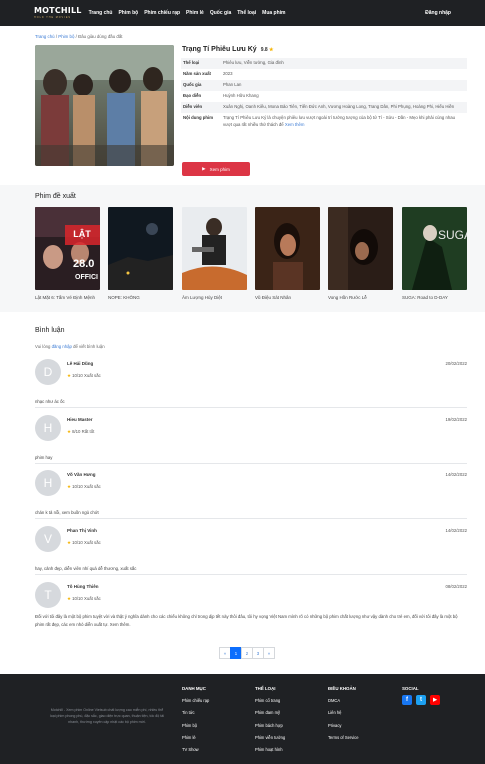  What do you see at coordinates (270, 726) in the screenshot?
I see `footer-link: Phim bách hợp` at bounding box center [270, 726].